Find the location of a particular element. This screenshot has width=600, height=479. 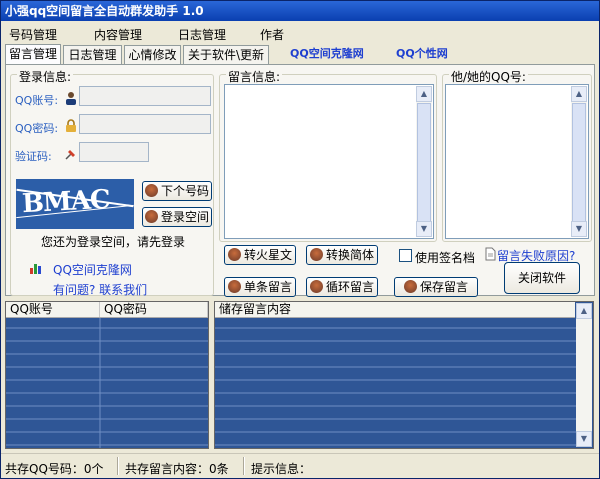

message-group-title: 留言信息: is located at coordinates (254, 76).